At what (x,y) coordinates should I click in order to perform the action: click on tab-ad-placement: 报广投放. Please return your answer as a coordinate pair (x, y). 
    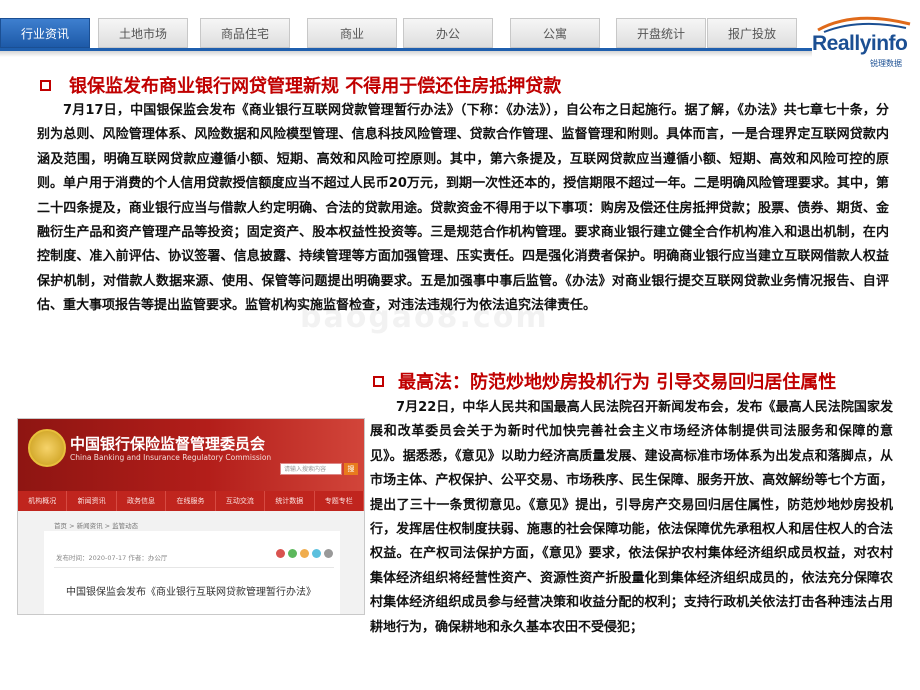
    Looking at the image, I should click on (752, 33).